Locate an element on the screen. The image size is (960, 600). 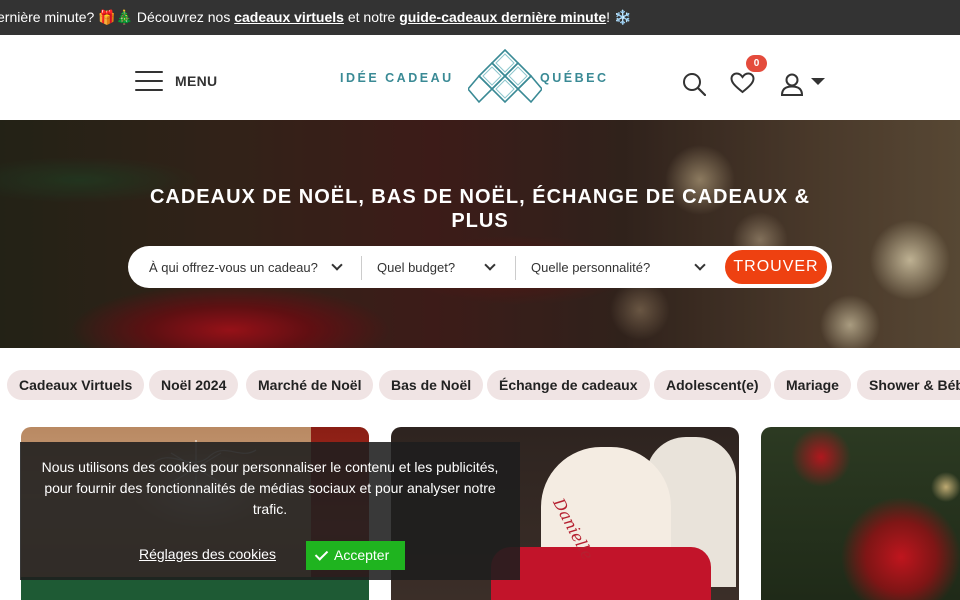
category-pill: Noël 2024 is located at coordinates (194, 385).